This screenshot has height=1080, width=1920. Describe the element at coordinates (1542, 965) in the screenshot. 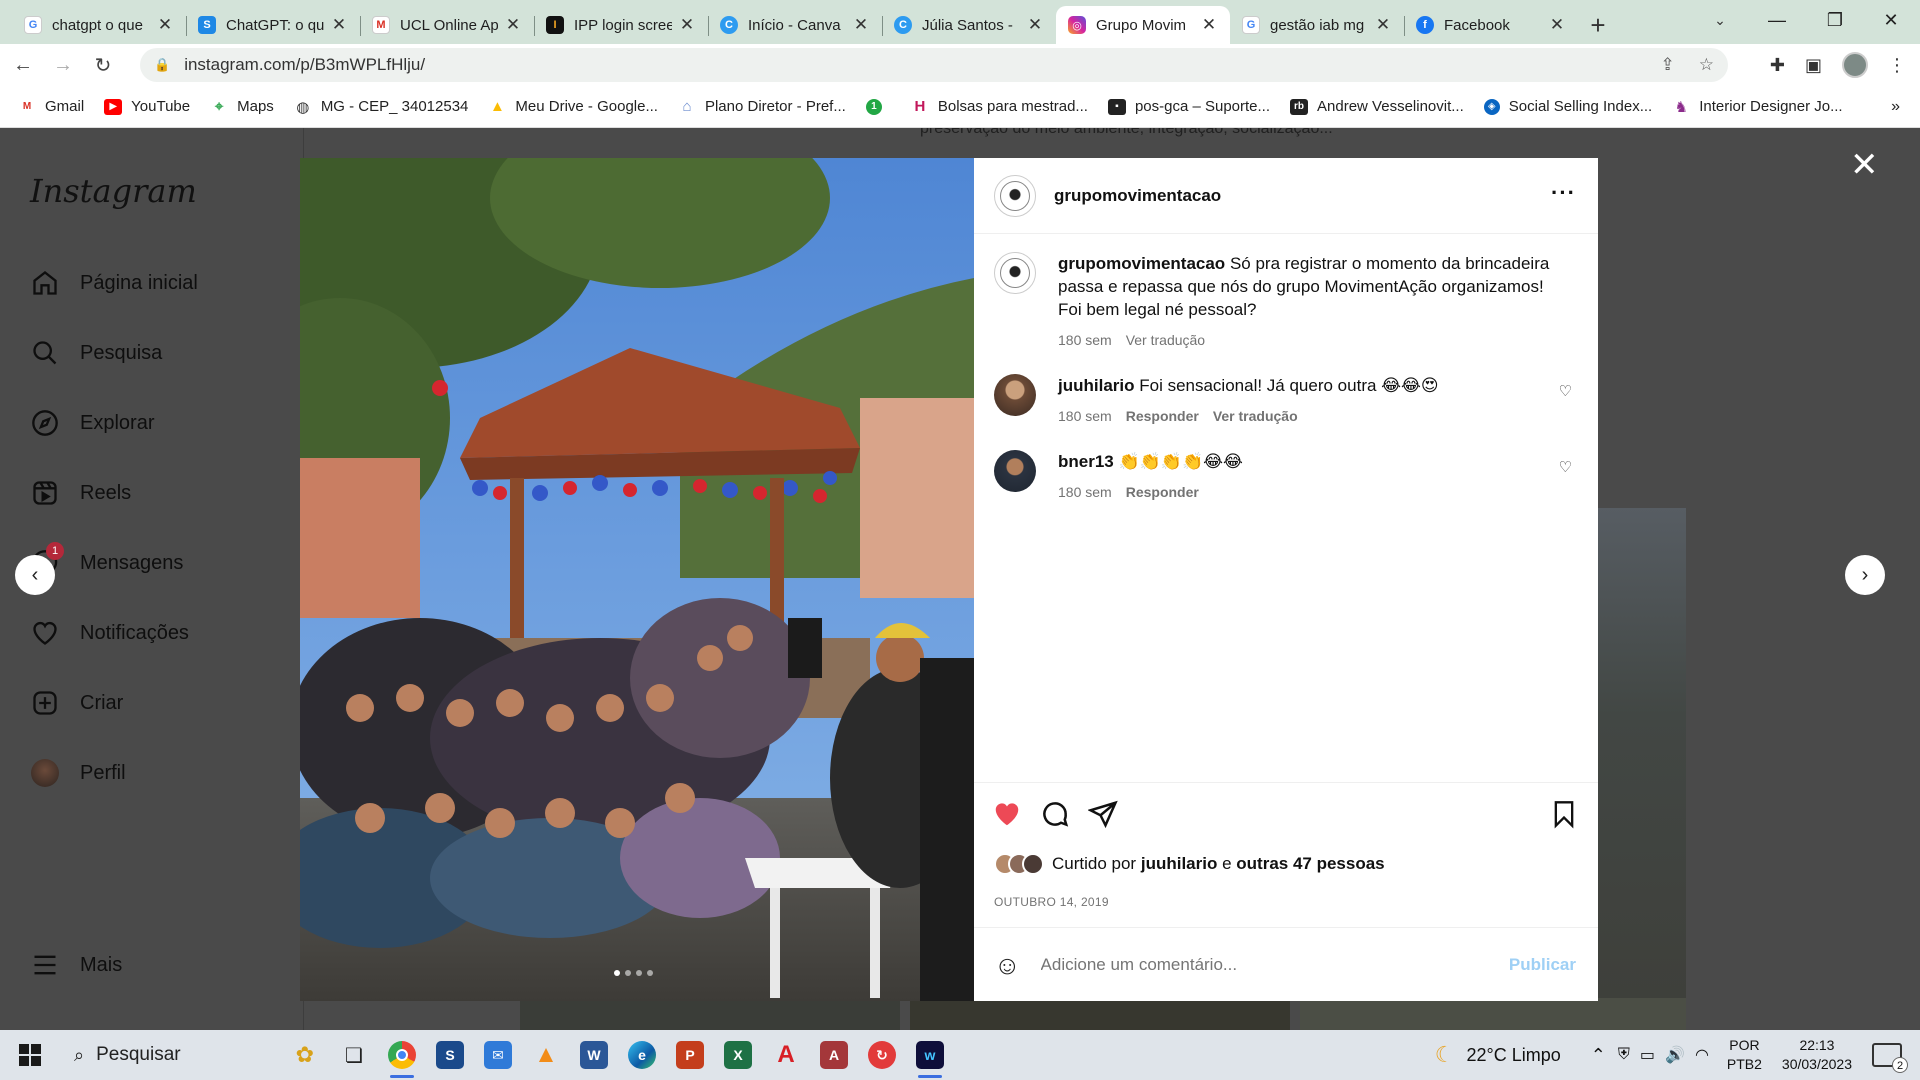

I see `publish-button: Publicar` at that location.